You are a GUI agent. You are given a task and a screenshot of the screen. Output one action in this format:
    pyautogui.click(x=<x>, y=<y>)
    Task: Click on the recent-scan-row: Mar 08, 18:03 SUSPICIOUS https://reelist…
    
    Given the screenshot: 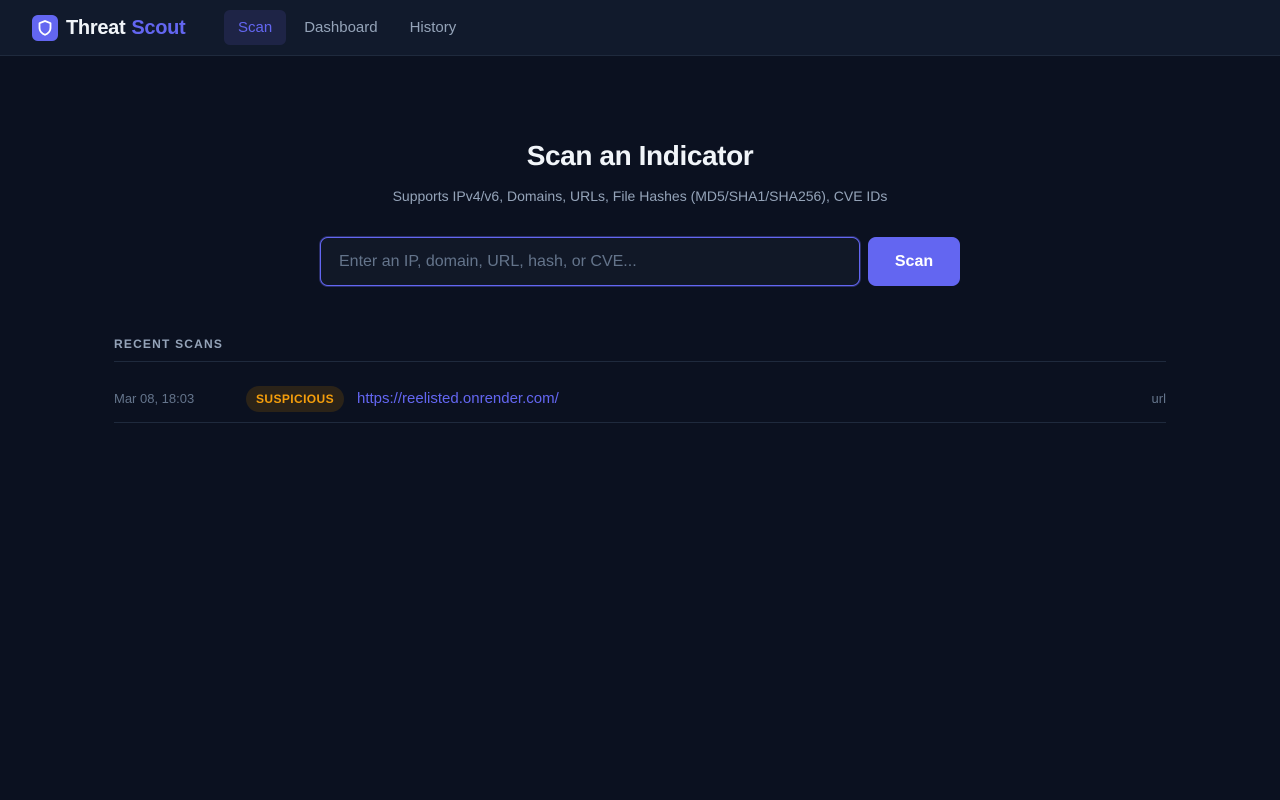 What is the action you would take?
    pyautogui.click(x=640, y=398)
    